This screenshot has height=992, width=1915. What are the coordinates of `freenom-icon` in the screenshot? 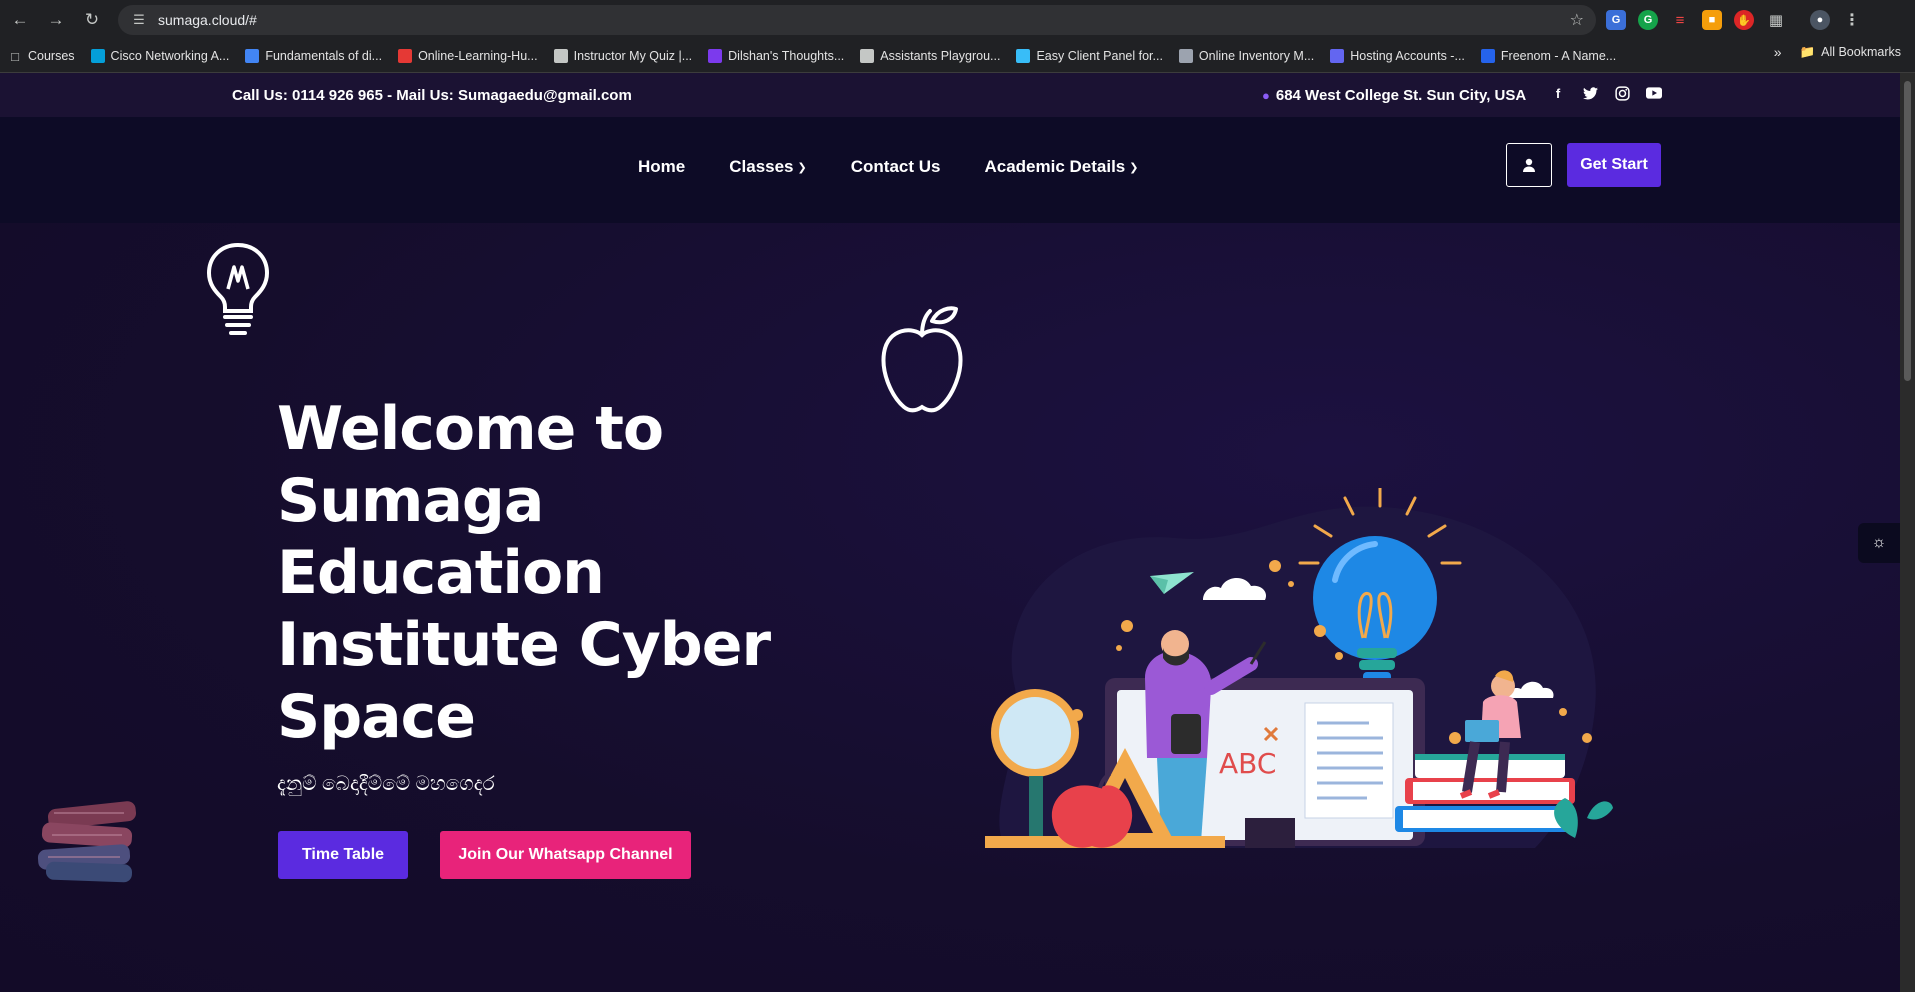 It's located at (1487, 56).